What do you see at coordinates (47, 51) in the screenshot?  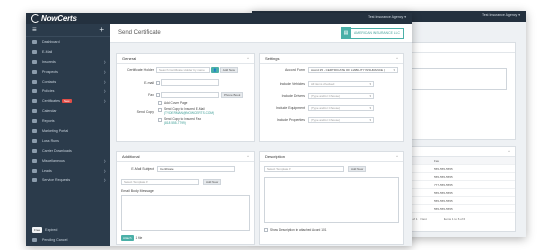 I see `sidebar-item-label: E-Mail` at bounding box center [47, 51].